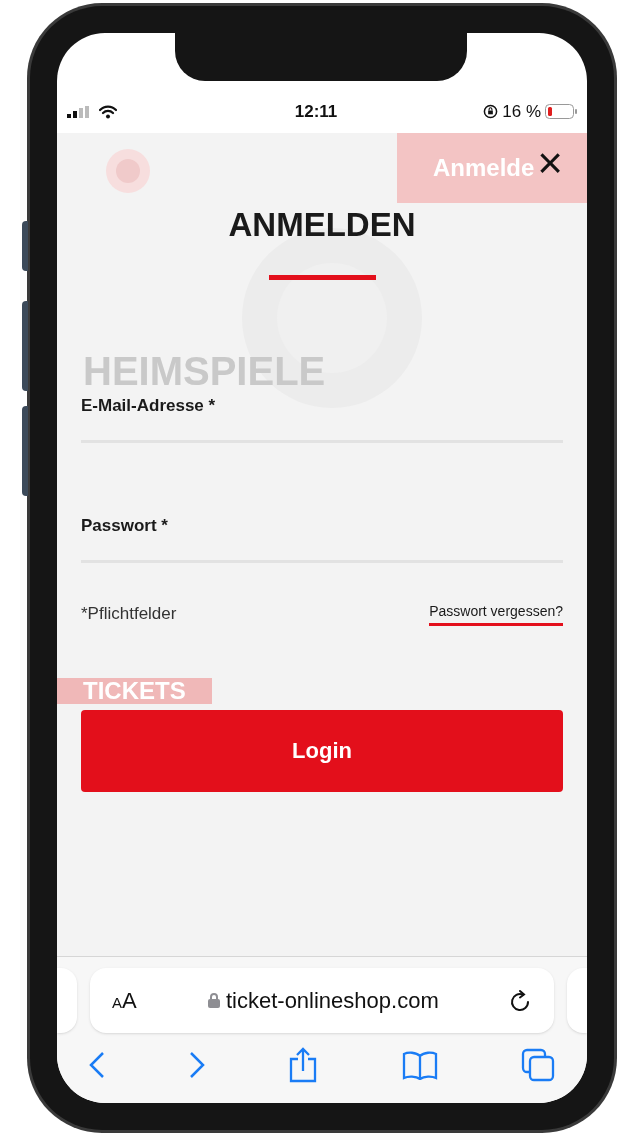  I want to click on signal-icon, so click(78, 111).